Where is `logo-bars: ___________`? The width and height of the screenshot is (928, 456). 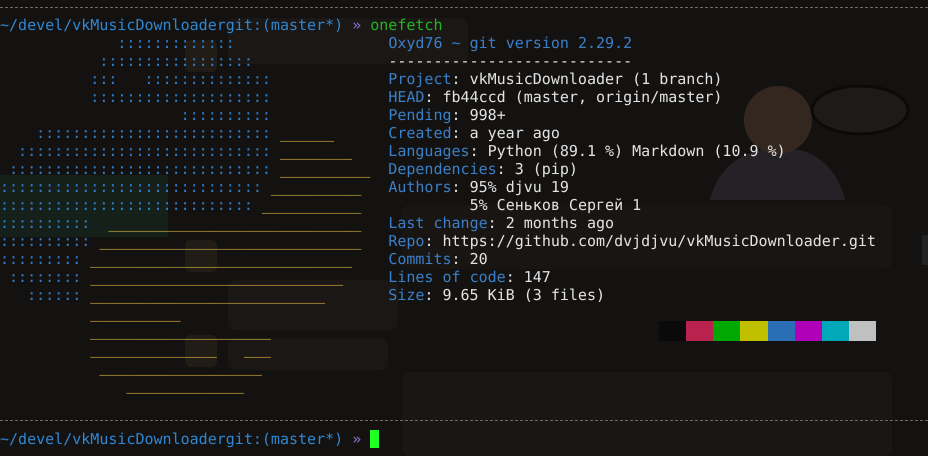
logo-bars: ___________ is located at coordinates (312, 205).